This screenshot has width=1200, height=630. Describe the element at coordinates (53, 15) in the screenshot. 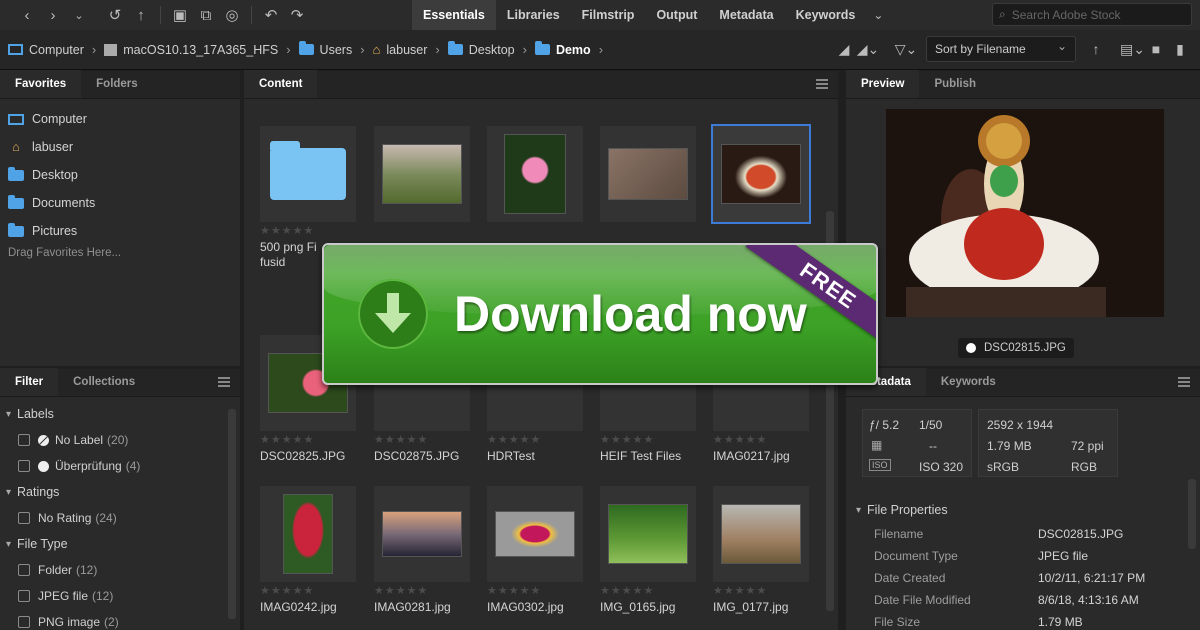

I see `forward-icon: ›` at that location.